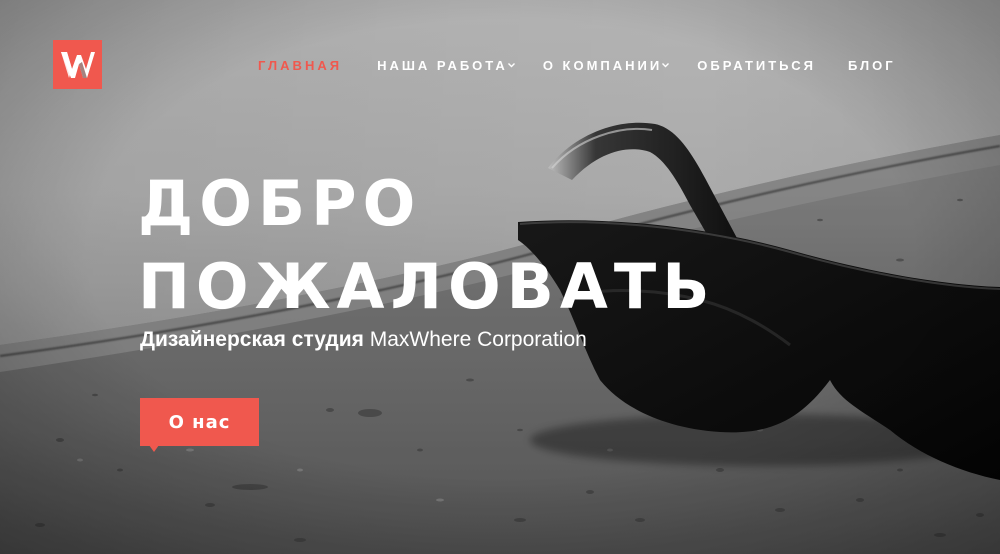 Image resolution: width=1000 pixels, height=554 pixels. I want to click on nav-item-about: О КОМПАНИИ, so click(607, 65).